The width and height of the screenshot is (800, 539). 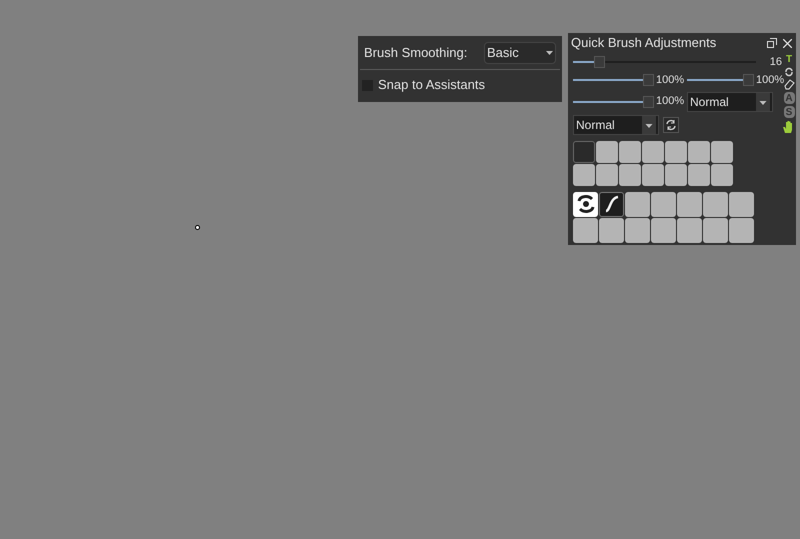 I want to click on color-swatch, so click(x=584, y=151).